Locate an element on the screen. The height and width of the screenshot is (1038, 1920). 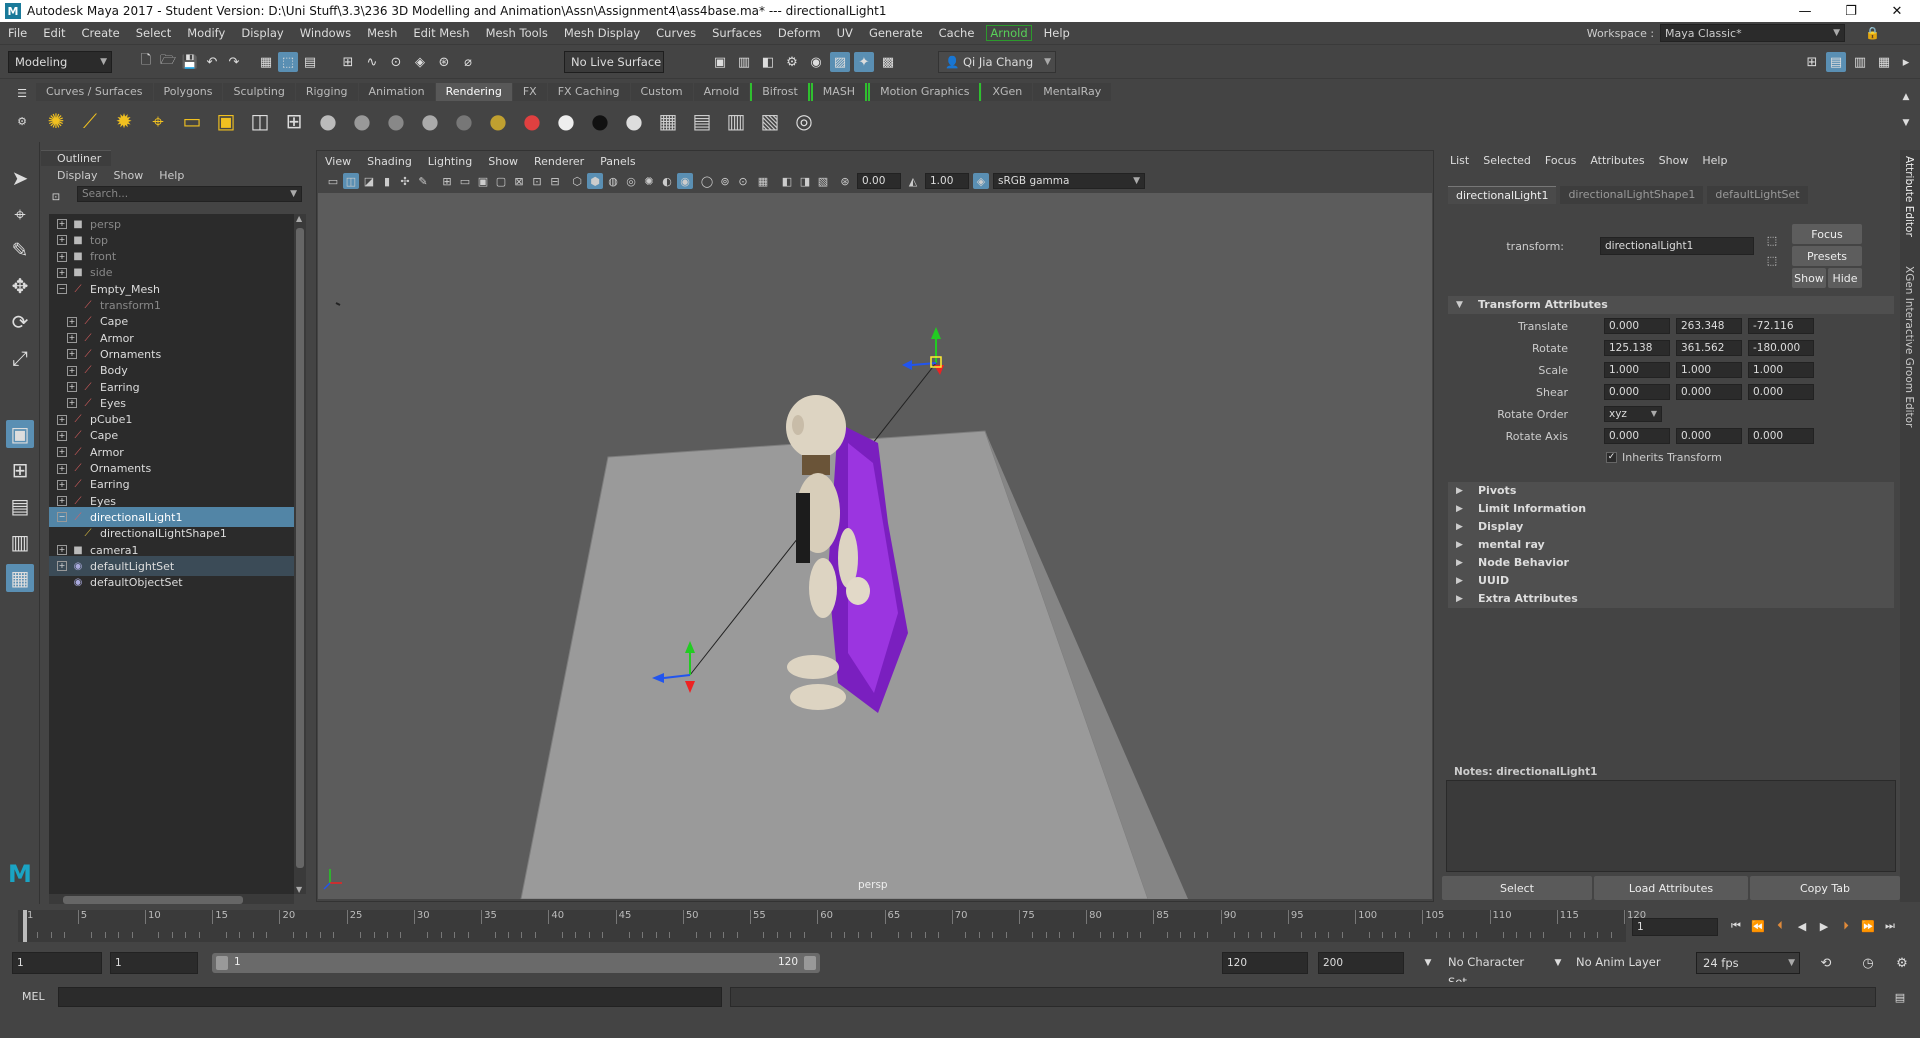
ipr-render-icon: ▥ is located at coordinates (736, 121).